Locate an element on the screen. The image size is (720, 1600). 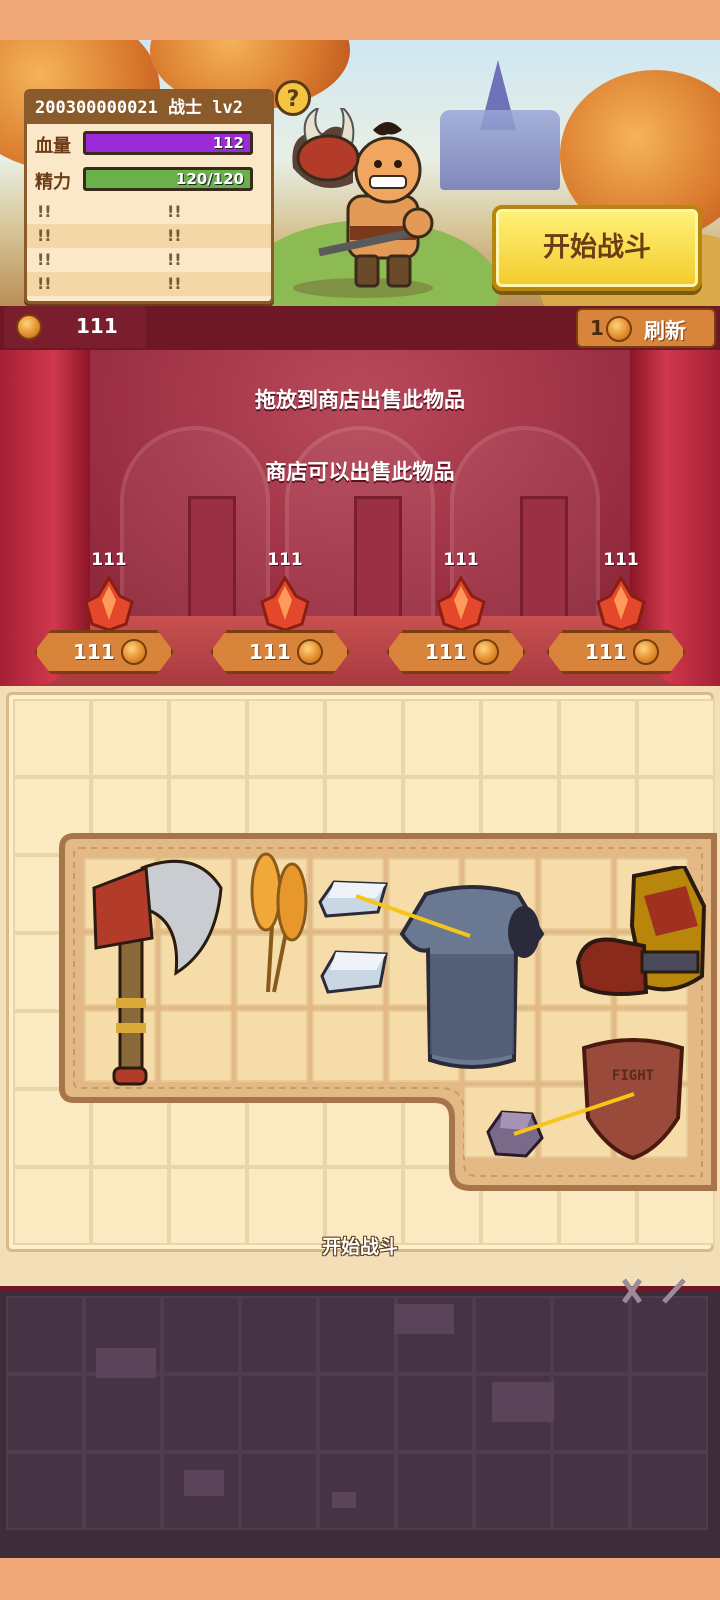
bottom-nav-strip is located at coordinates (360, 1579).